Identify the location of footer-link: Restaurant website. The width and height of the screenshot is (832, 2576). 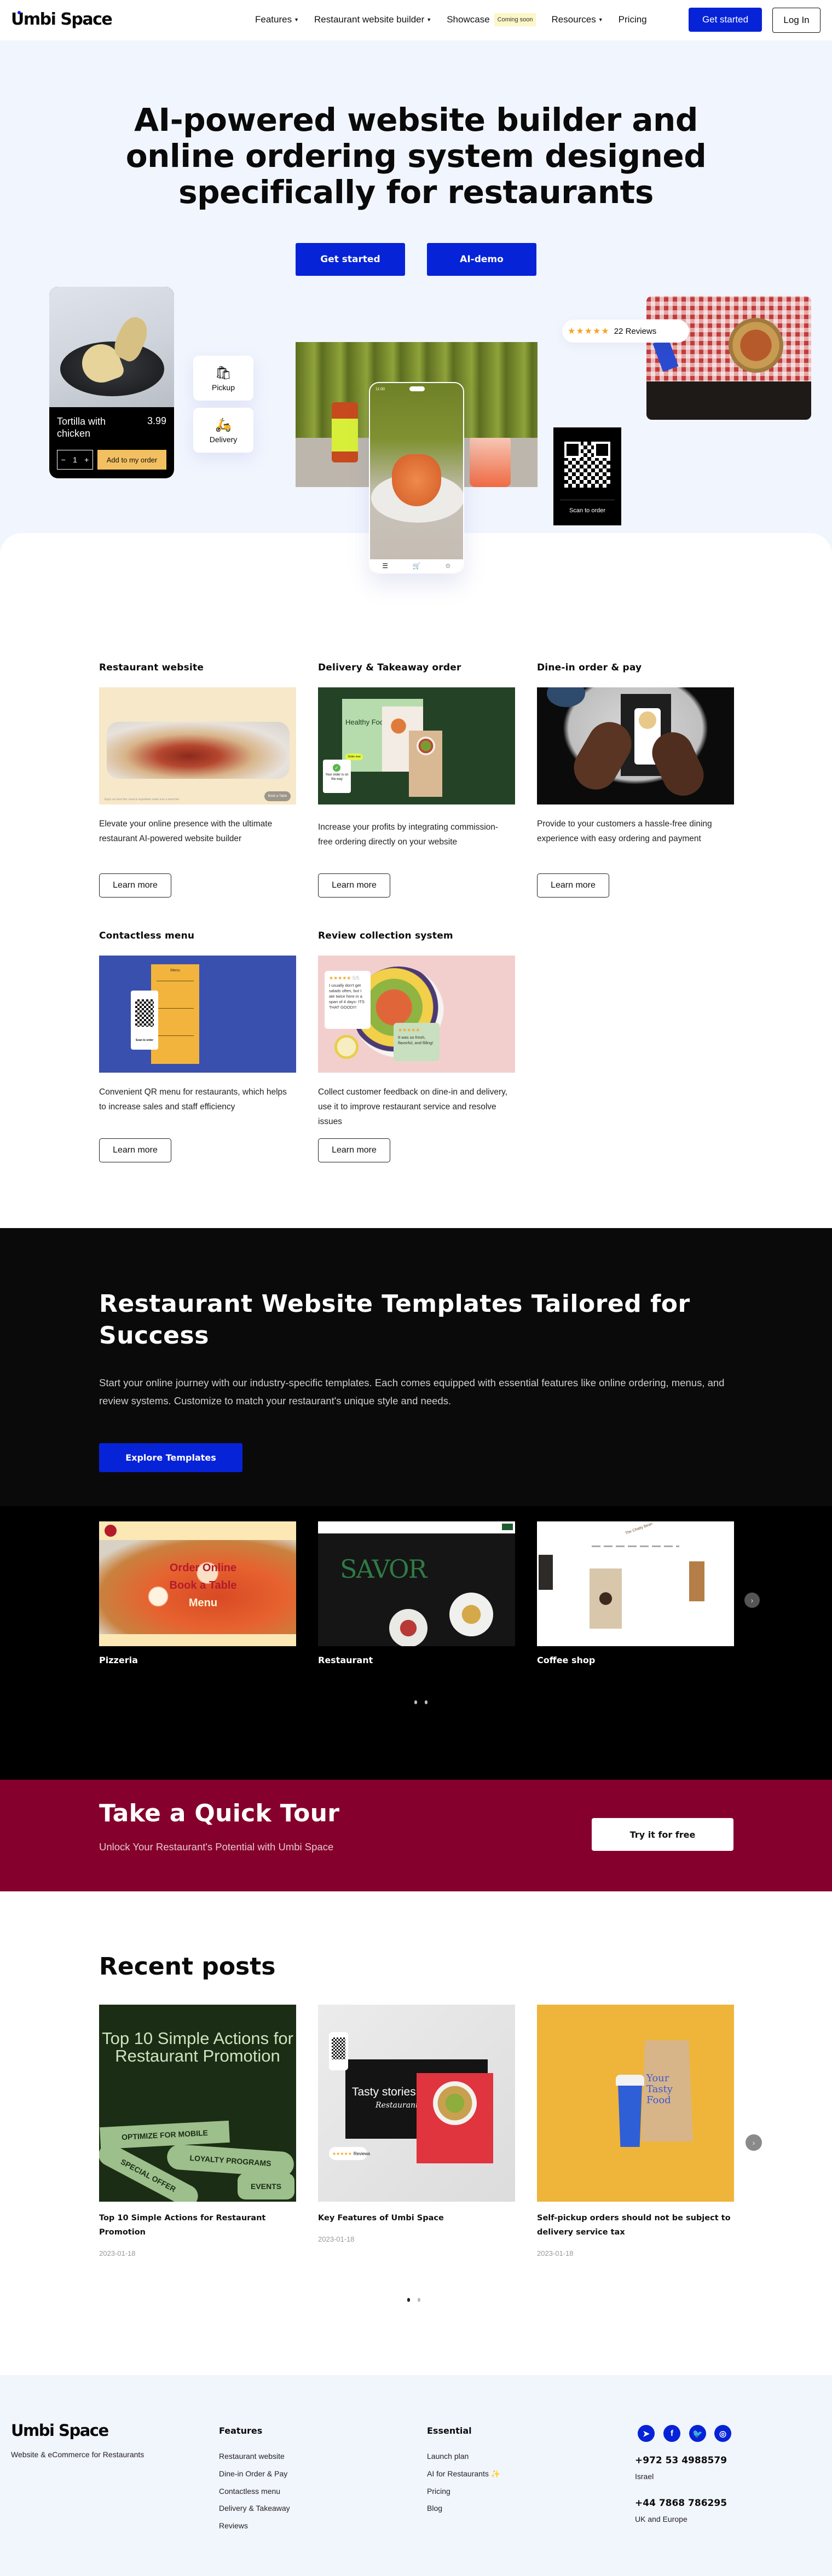
(252, 2456).